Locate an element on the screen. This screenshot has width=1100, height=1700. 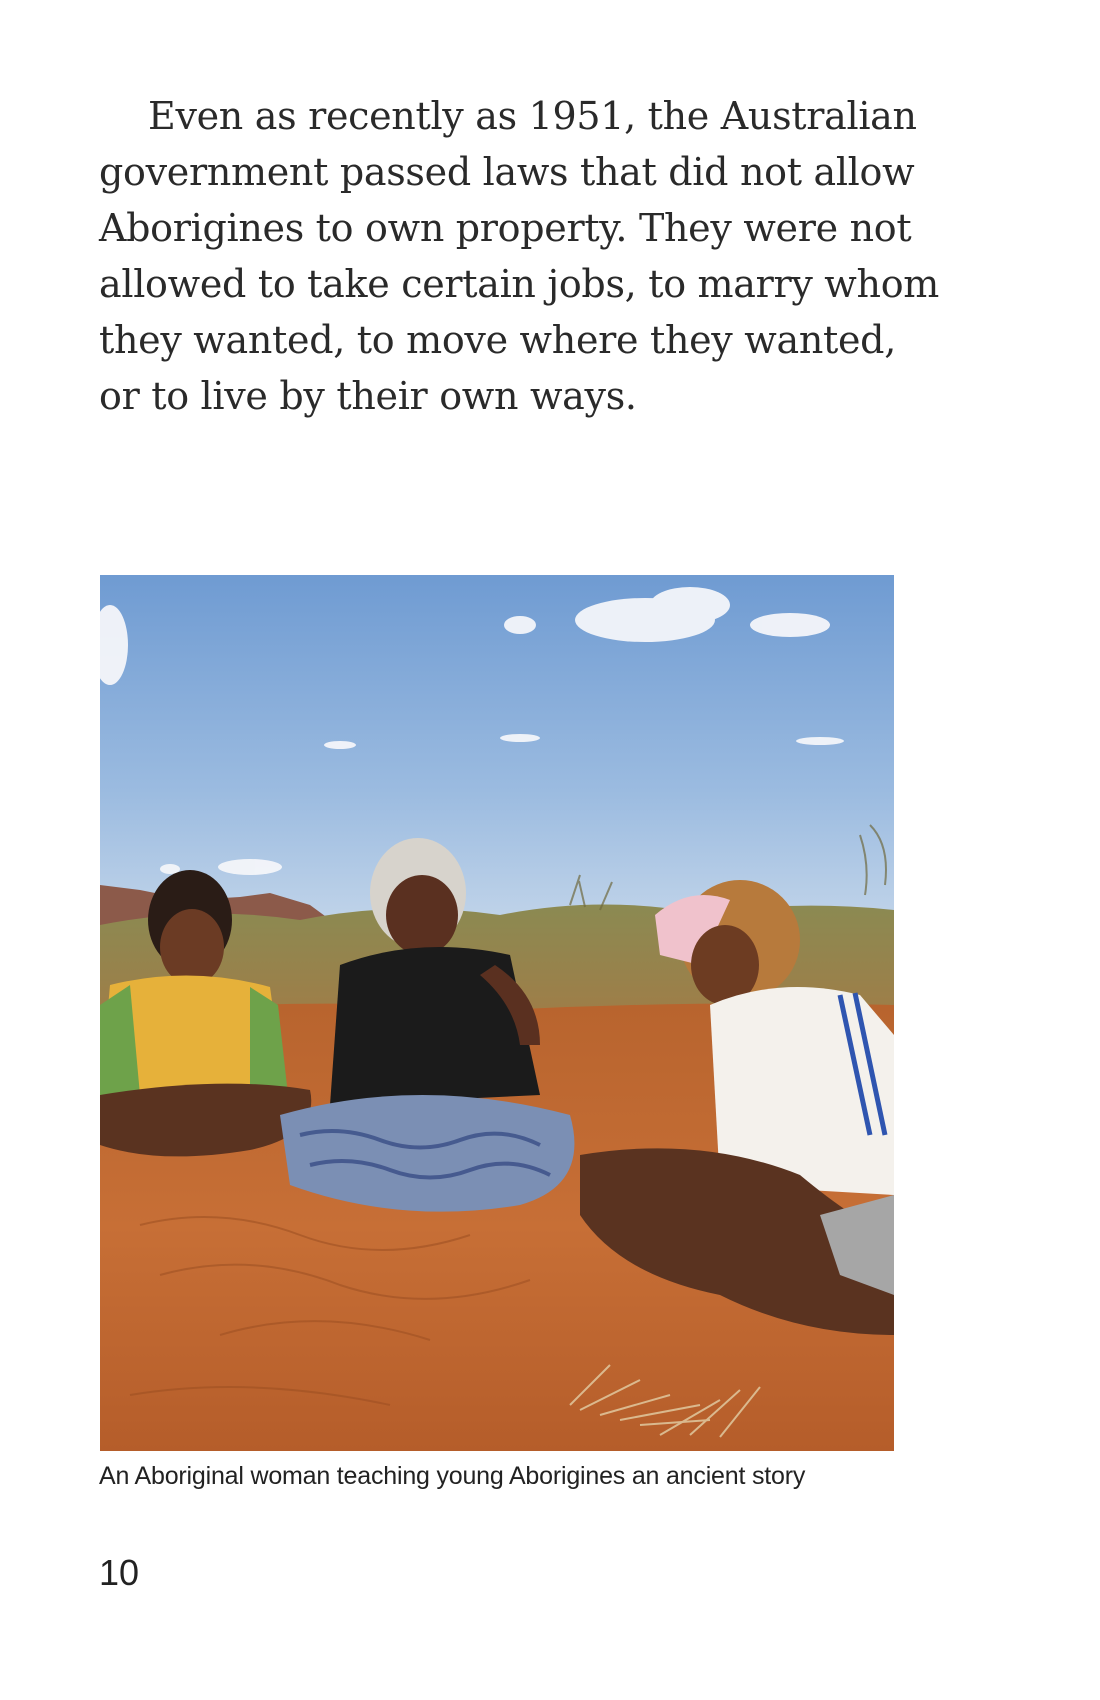
paragraph-line: or to live by their own ways. is located at coordinates (368, 396).